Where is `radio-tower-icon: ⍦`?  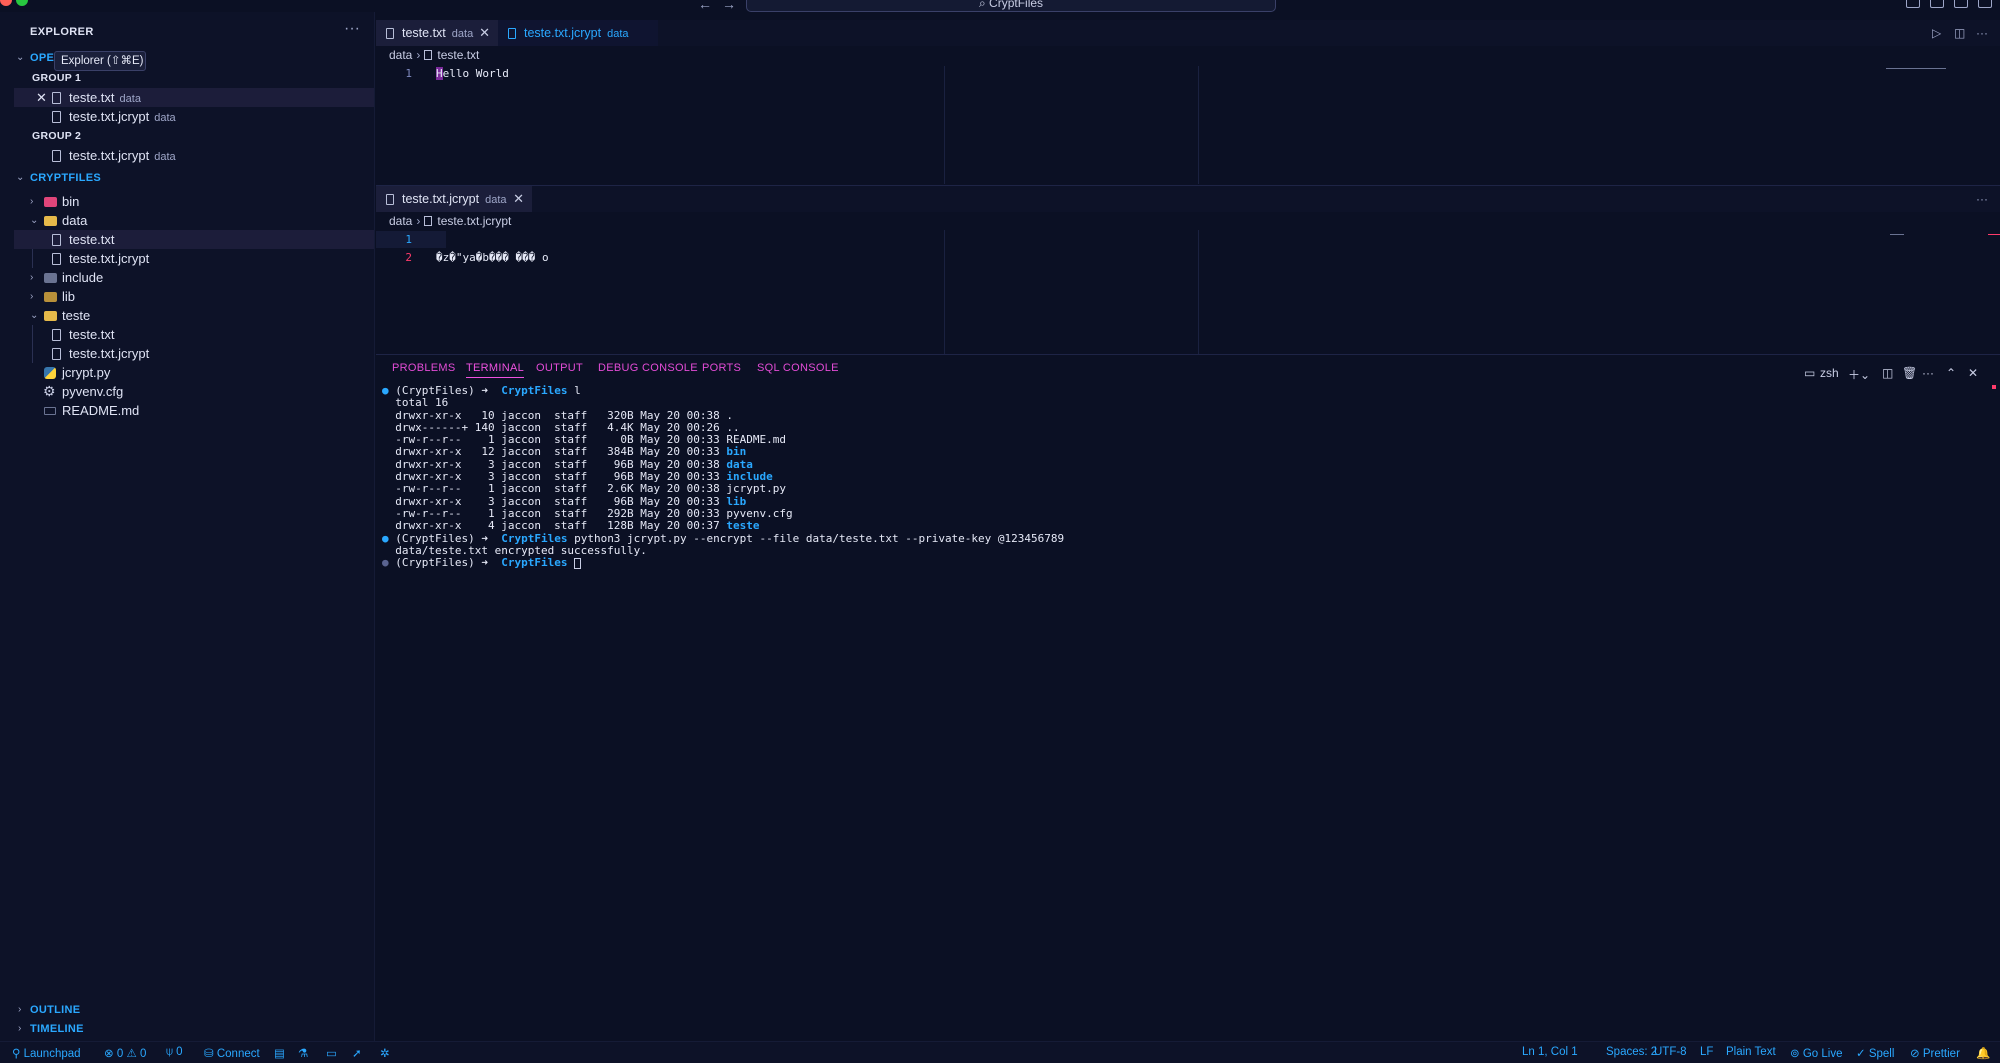
radio-tower-icon: ⍦ is located at coordinates (171, 1052).